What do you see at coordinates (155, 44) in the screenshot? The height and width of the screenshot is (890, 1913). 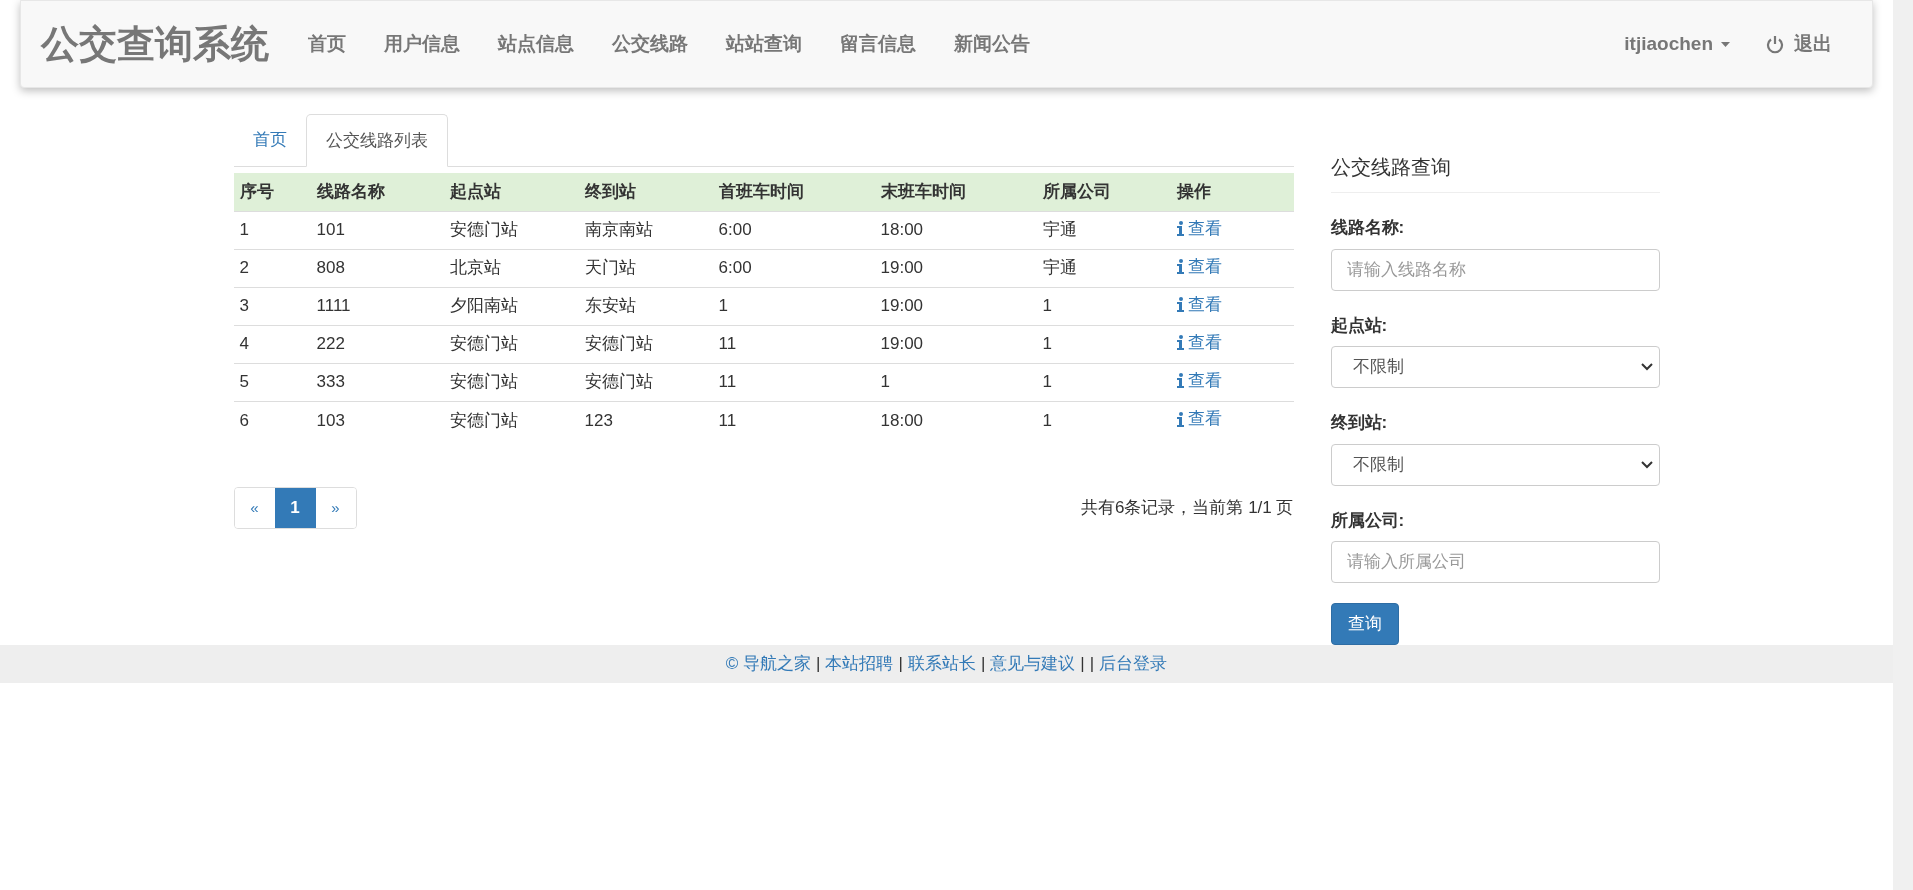 I see `brand-title: 公交查询系统` at bounding box center [155, 44].